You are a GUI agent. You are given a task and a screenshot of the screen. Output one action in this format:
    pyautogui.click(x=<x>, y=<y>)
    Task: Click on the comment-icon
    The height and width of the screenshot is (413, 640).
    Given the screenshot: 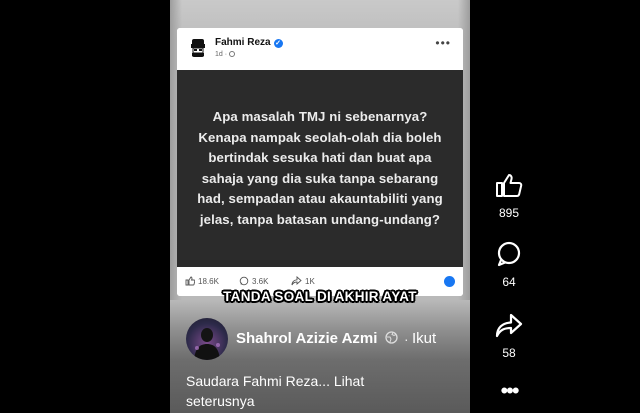 What is the action you would take?
    pyautogui.click(x=244, y=281)
    